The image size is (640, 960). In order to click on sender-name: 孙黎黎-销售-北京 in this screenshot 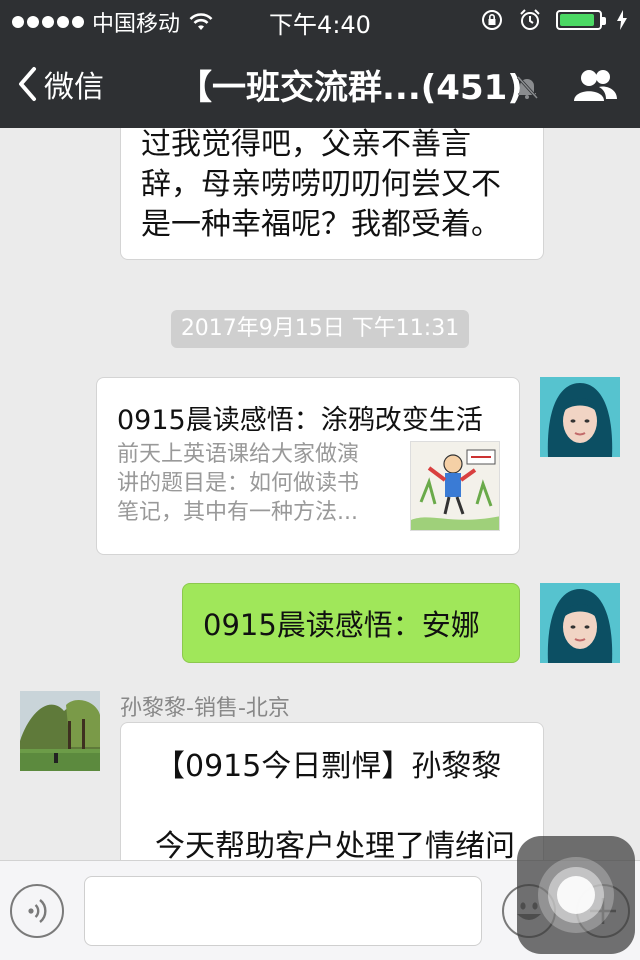, I will do `click(205, 708)`.